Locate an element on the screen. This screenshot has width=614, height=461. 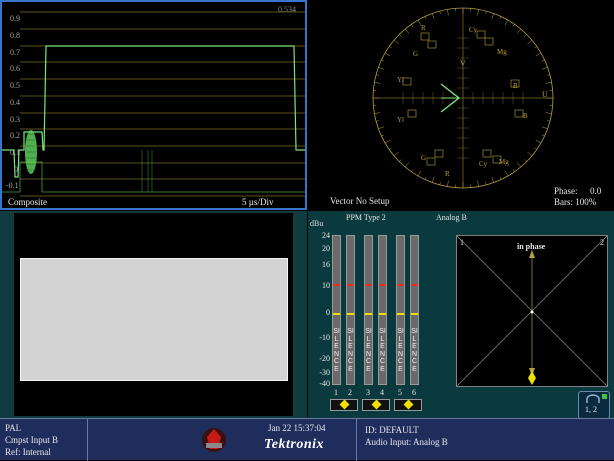
ppm-label: PPM Type 2 is located at coordinates (366, 217).